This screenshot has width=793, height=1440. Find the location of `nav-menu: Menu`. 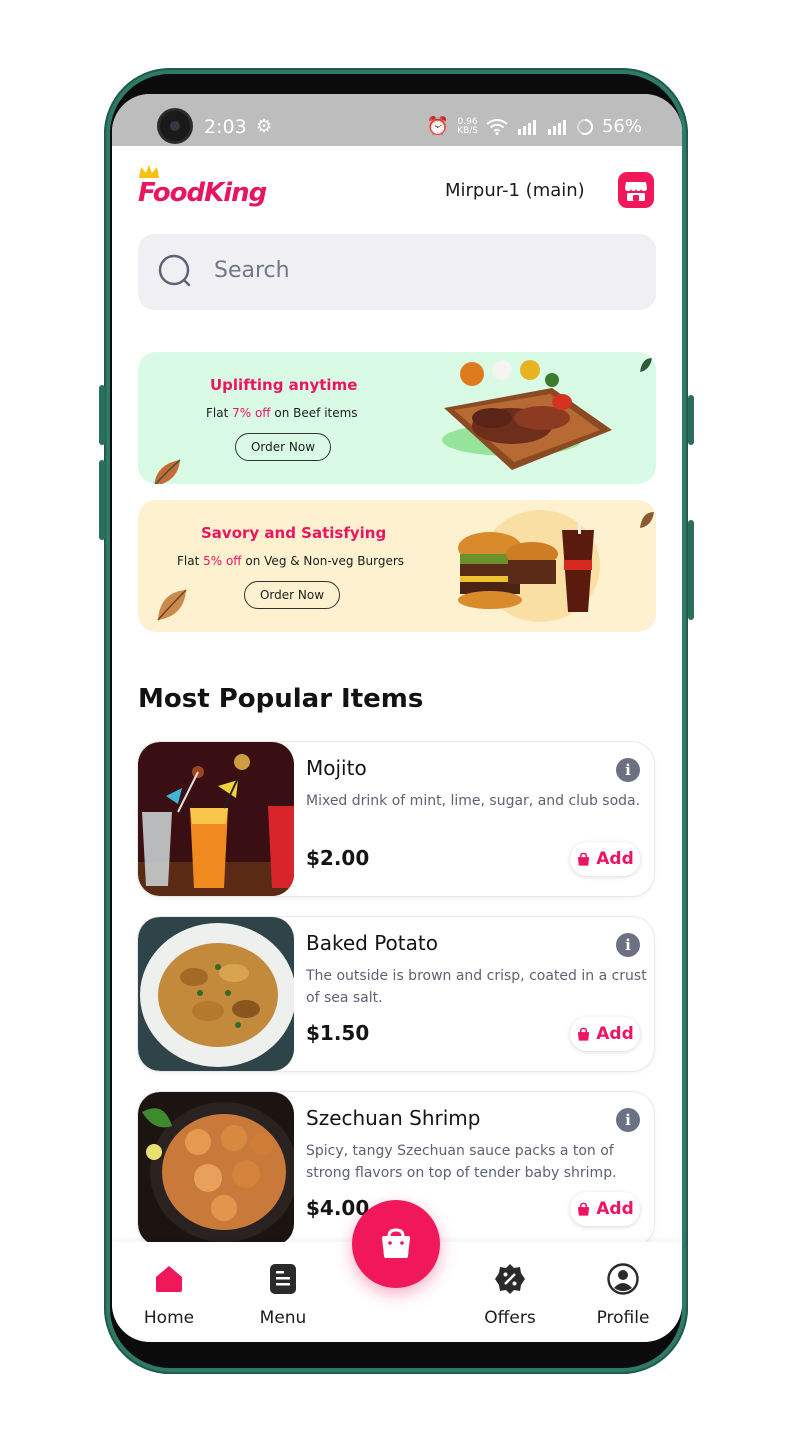

nav-menu: Menu is located at coordinates (283, 1295).